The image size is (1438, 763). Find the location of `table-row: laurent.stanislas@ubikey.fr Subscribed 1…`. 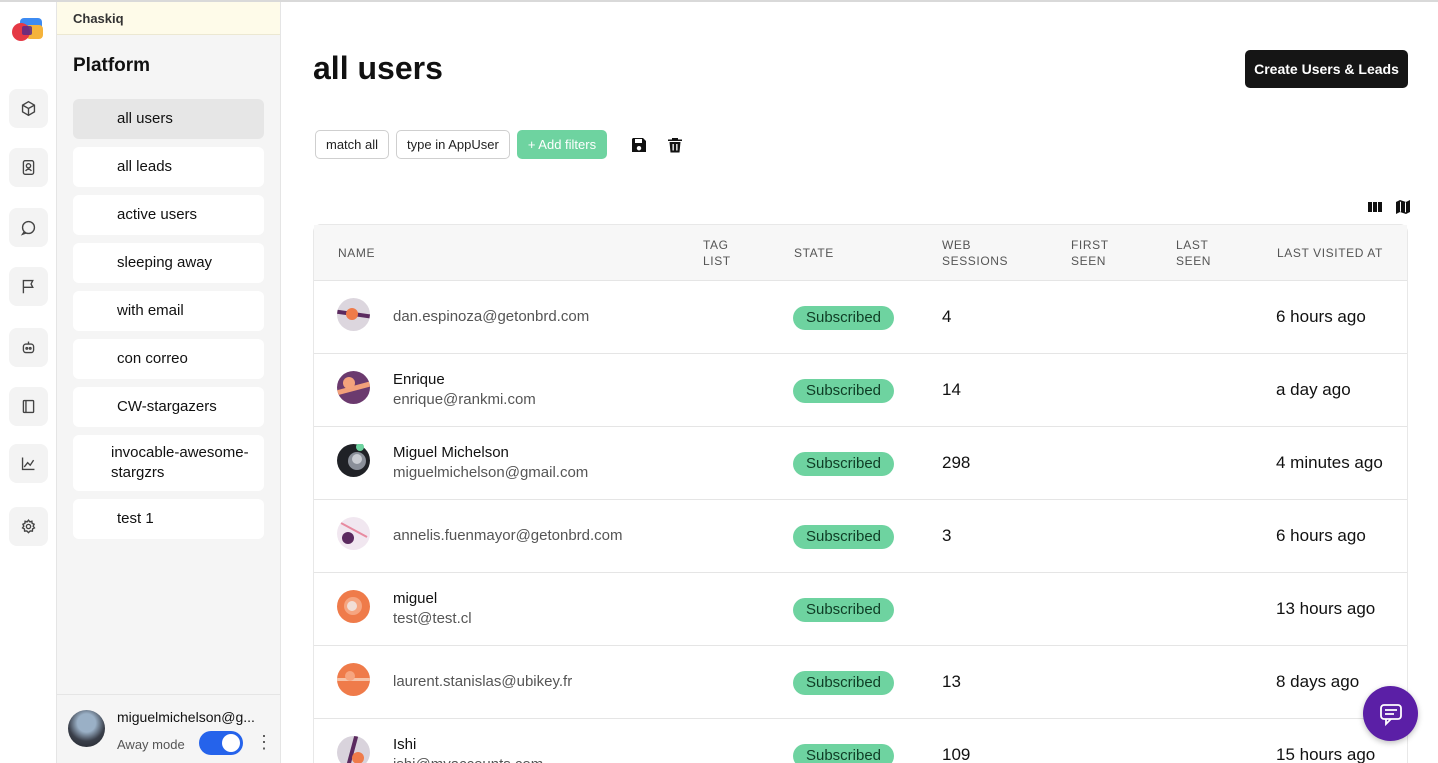

table-row: laurent.stanislas@ubikey.fr Subscribed 1… is located at coordinates (860, 682).